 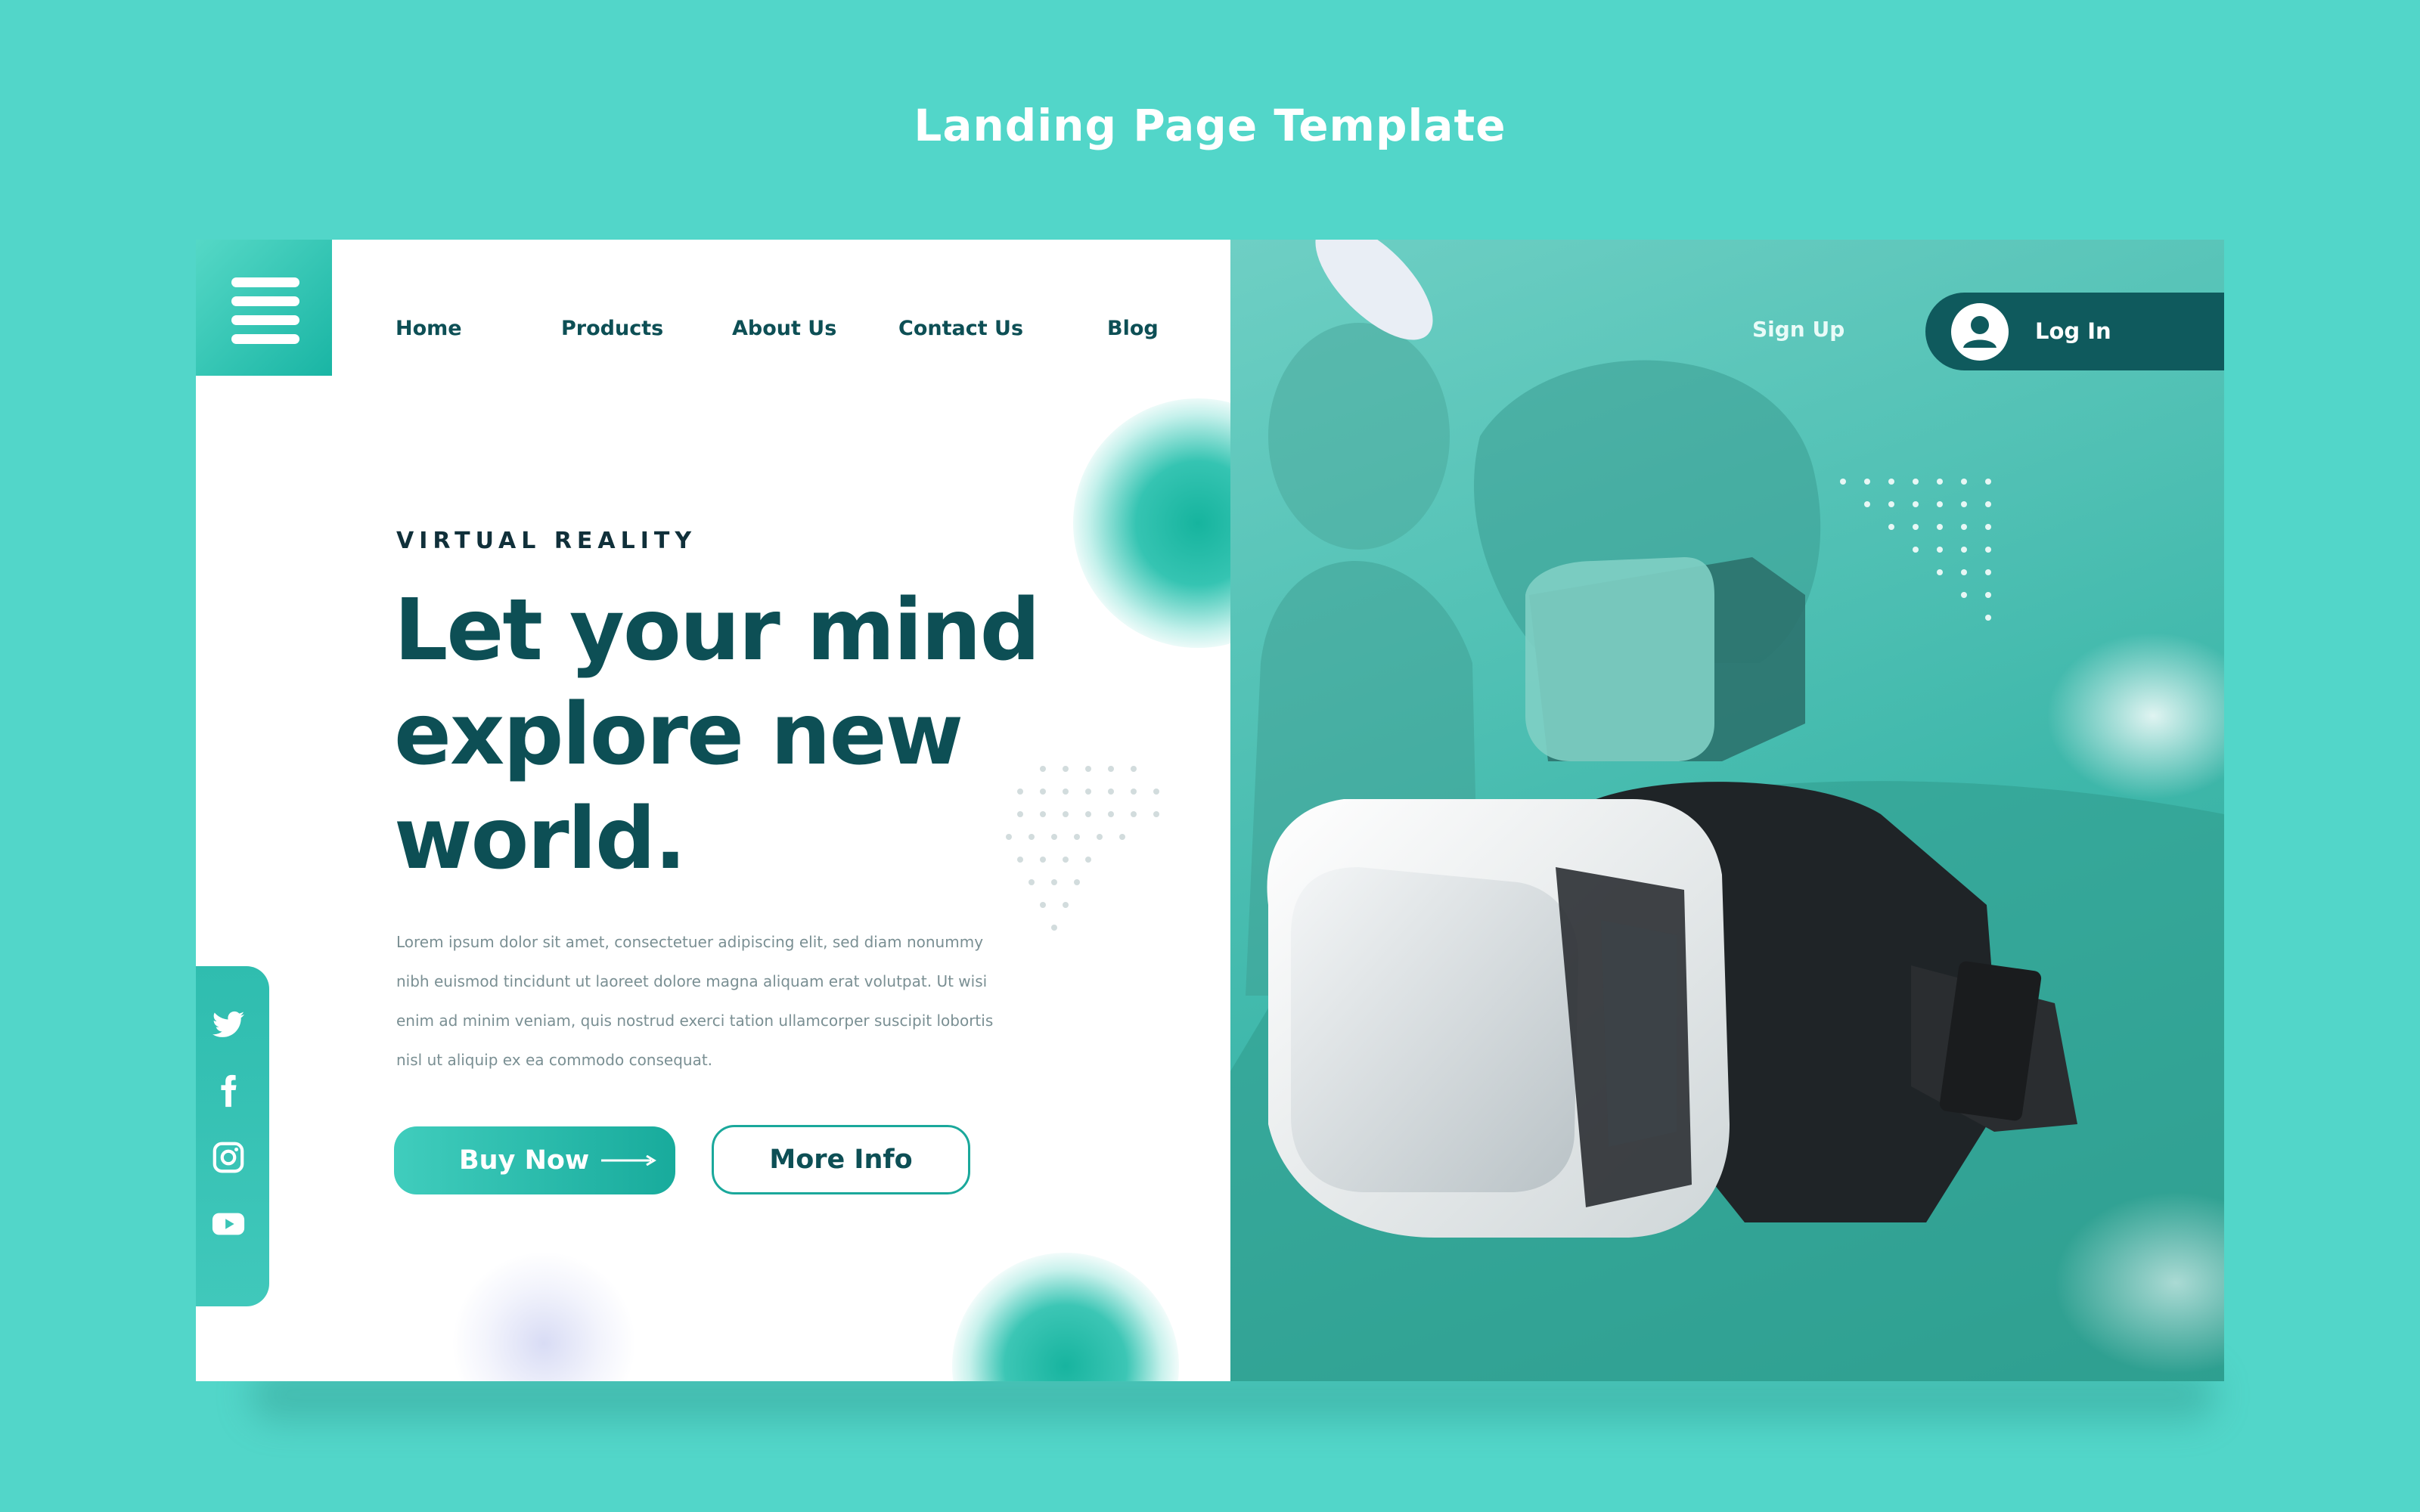 I want to click on buy-now-label: Buy Now, so click(x=524, y=1160).